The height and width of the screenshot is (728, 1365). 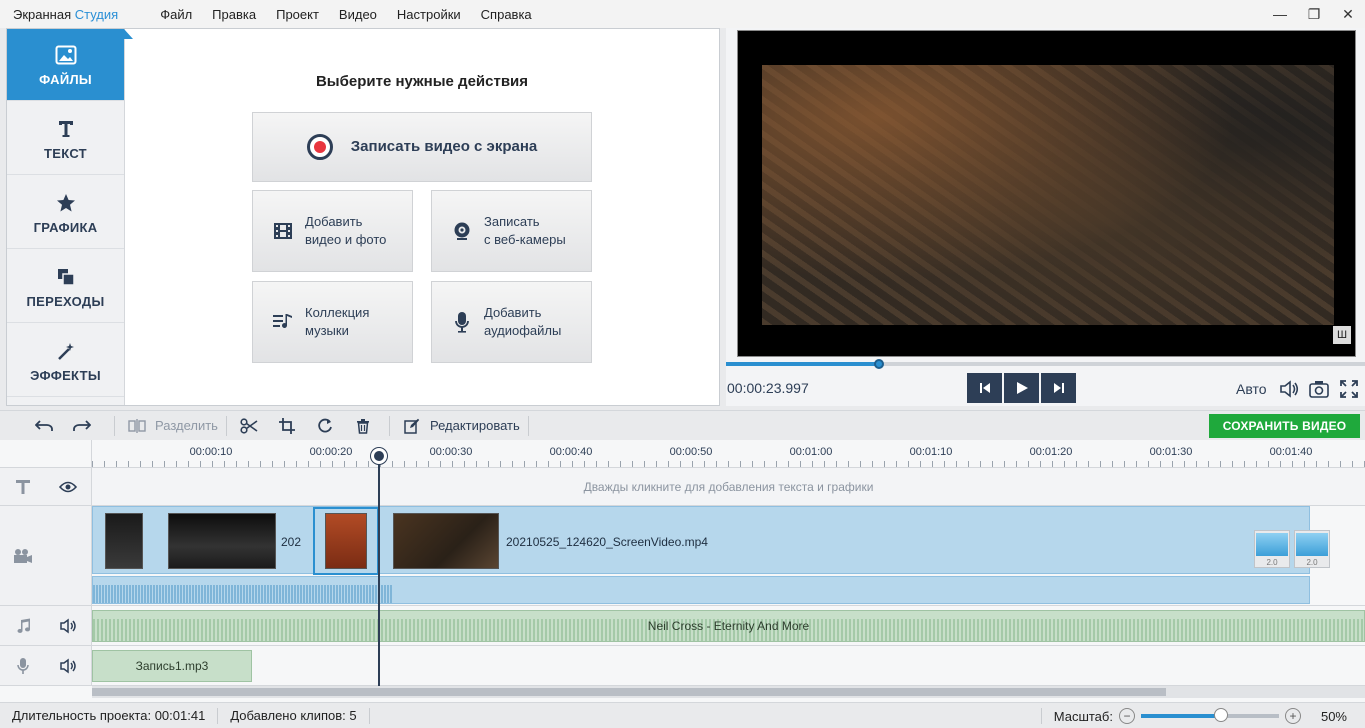 I want to click on transition-duration: 2.0, so click(x=1312, y=562).